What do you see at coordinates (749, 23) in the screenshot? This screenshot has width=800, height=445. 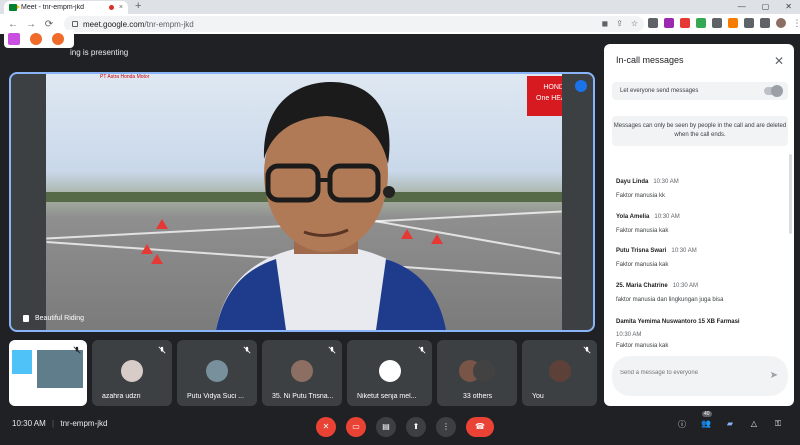 I see `puzzle-extensions-icon` at bounding box center [749, 23].